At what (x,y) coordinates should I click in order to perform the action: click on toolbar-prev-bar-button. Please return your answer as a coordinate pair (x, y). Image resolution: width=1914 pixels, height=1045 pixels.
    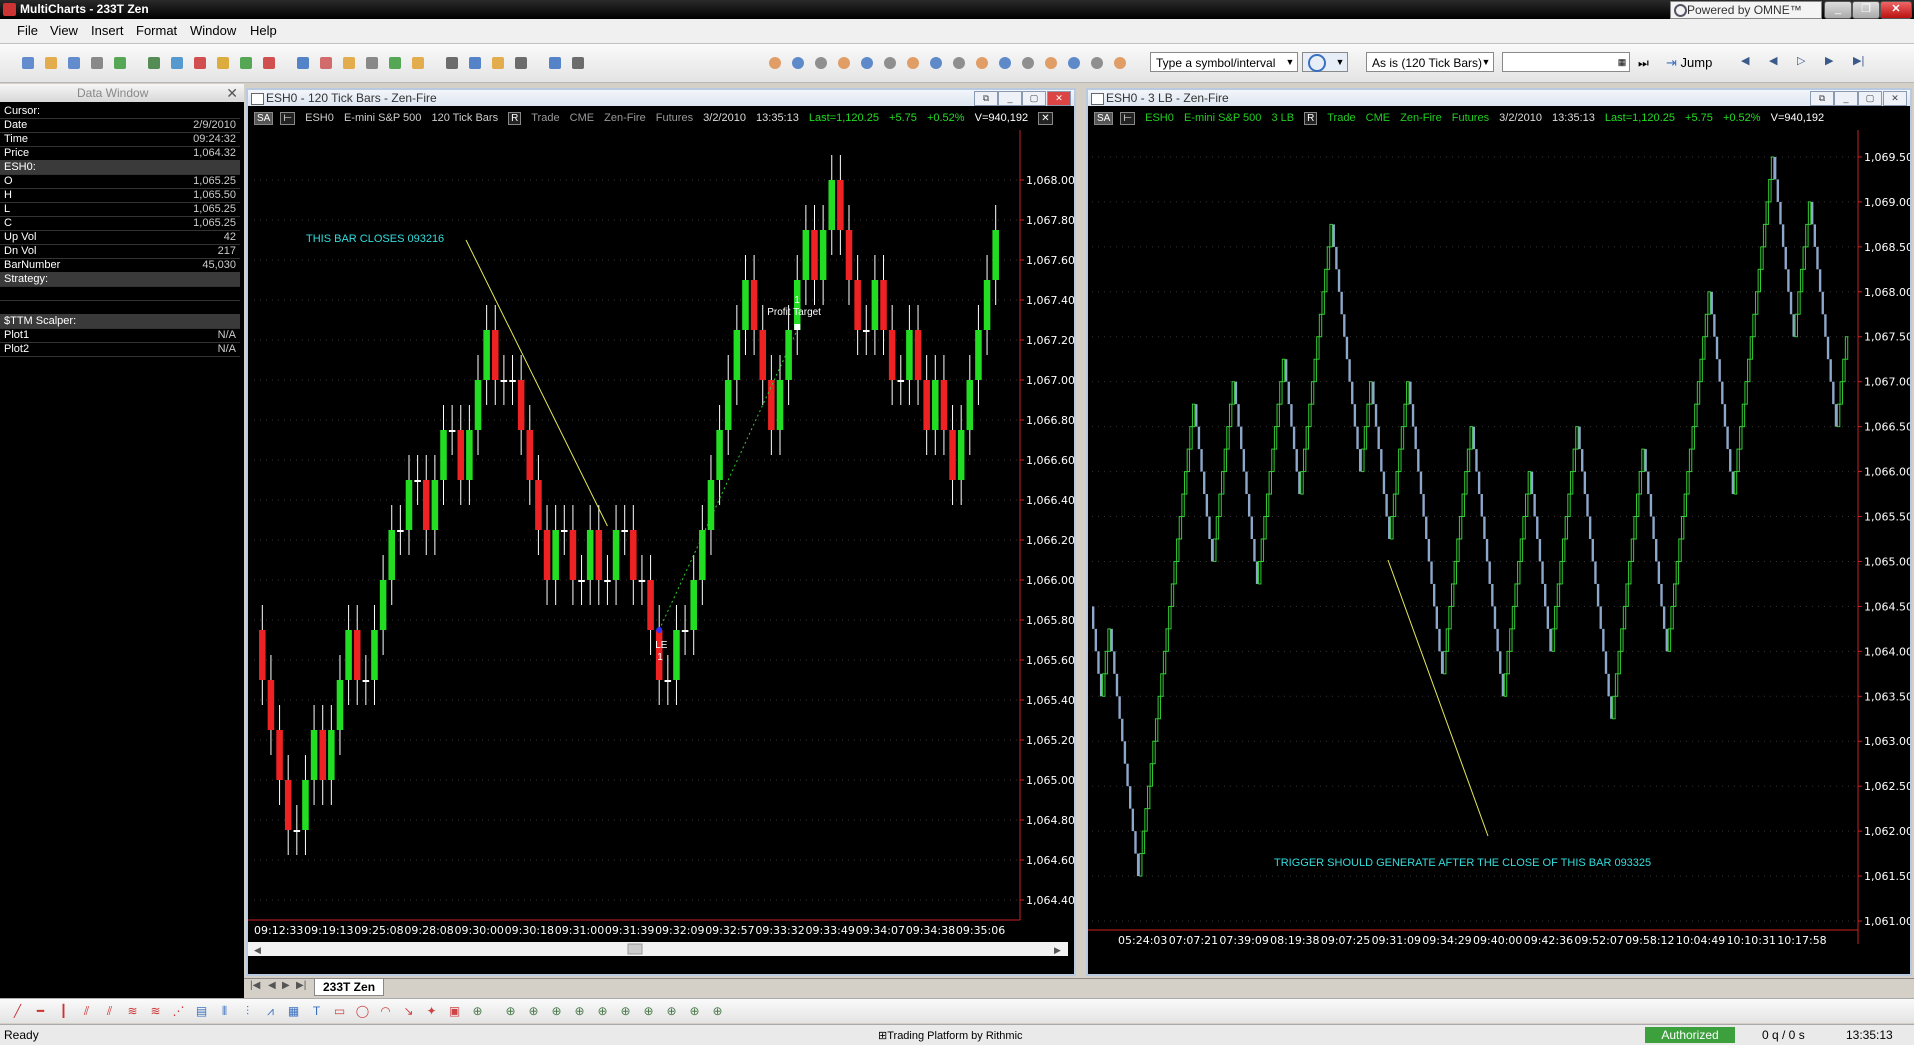
    Looking at the image, I should click on (775, 63).